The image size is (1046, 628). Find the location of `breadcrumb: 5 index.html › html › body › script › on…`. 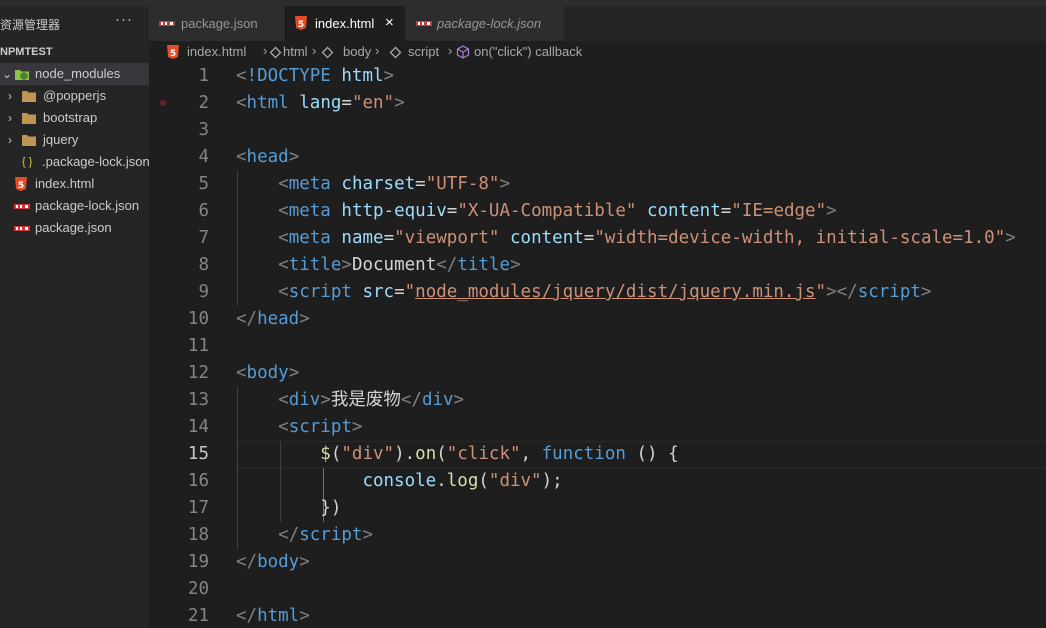

breadcrumb: 5 index.html › html › body › script › on… is located at coordinates (597, 52).